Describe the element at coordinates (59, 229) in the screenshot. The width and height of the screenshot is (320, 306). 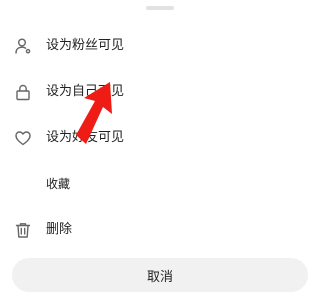
I see `menu-item-label: 删除` at that location.